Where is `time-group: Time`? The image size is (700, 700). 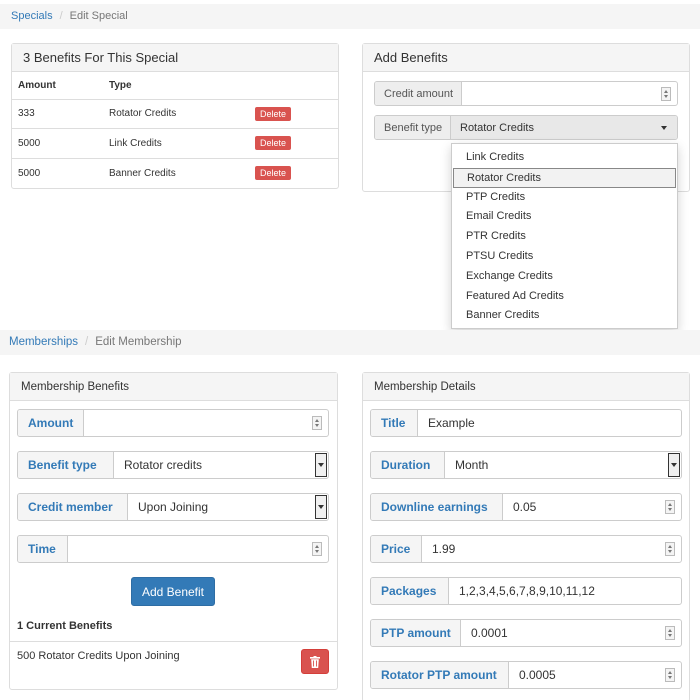 time-group: Time is located at coordinates (173, 549).